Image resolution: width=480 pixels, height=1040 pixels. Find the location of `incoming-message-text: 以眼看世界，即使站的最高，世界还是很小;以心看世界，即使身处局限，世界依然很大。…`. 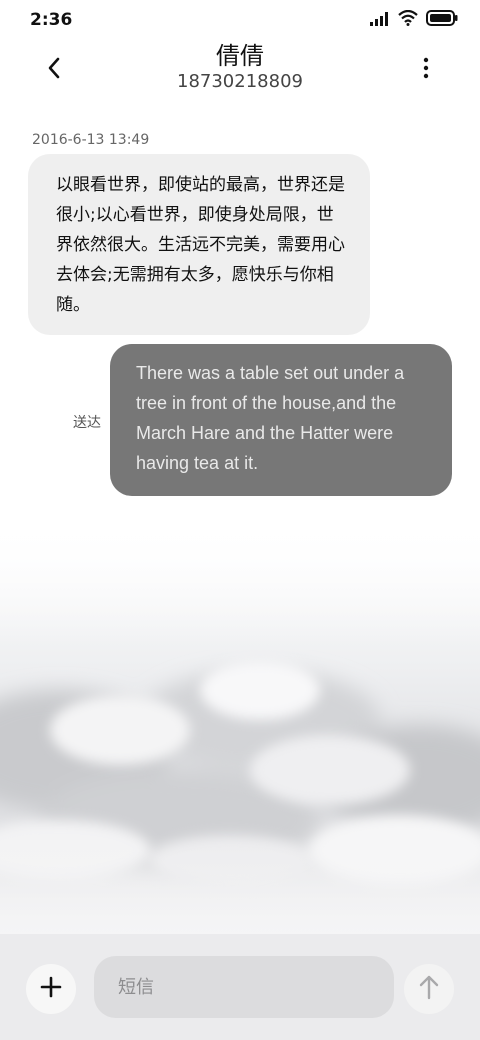

incoming-message-text: 以眼看世界，即使站的最高，世界还是很小;以心看世界，即使身处局限，世界依然很大。… is located at coordinates (200, 245).